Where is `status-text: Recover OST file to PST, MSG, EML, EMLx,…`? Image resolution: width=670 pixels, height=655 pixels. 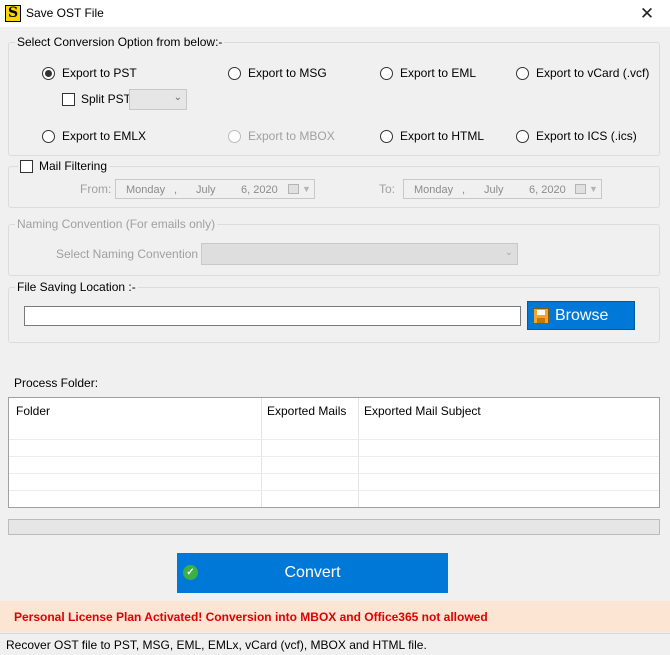
status-text: Recover OST file to PST, MSG, EML, EMLx,… is located at coordinates (216, 645).